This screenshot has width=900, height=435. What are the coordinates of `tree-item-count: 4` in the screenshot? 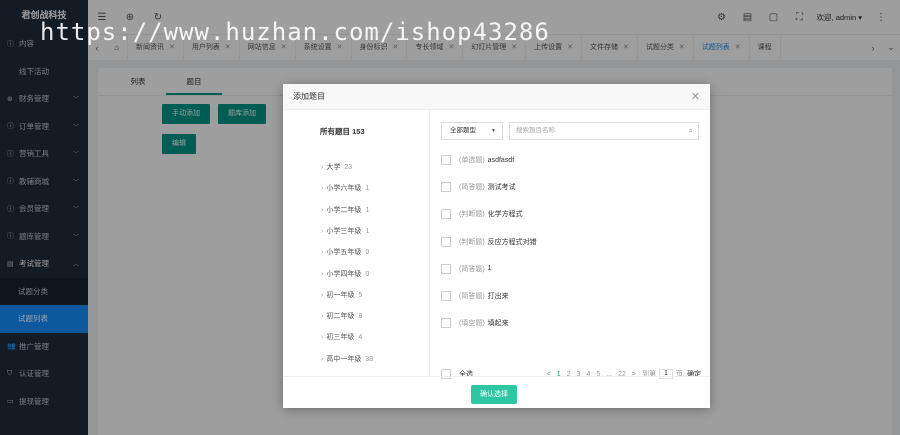 It's located at (360, 338).